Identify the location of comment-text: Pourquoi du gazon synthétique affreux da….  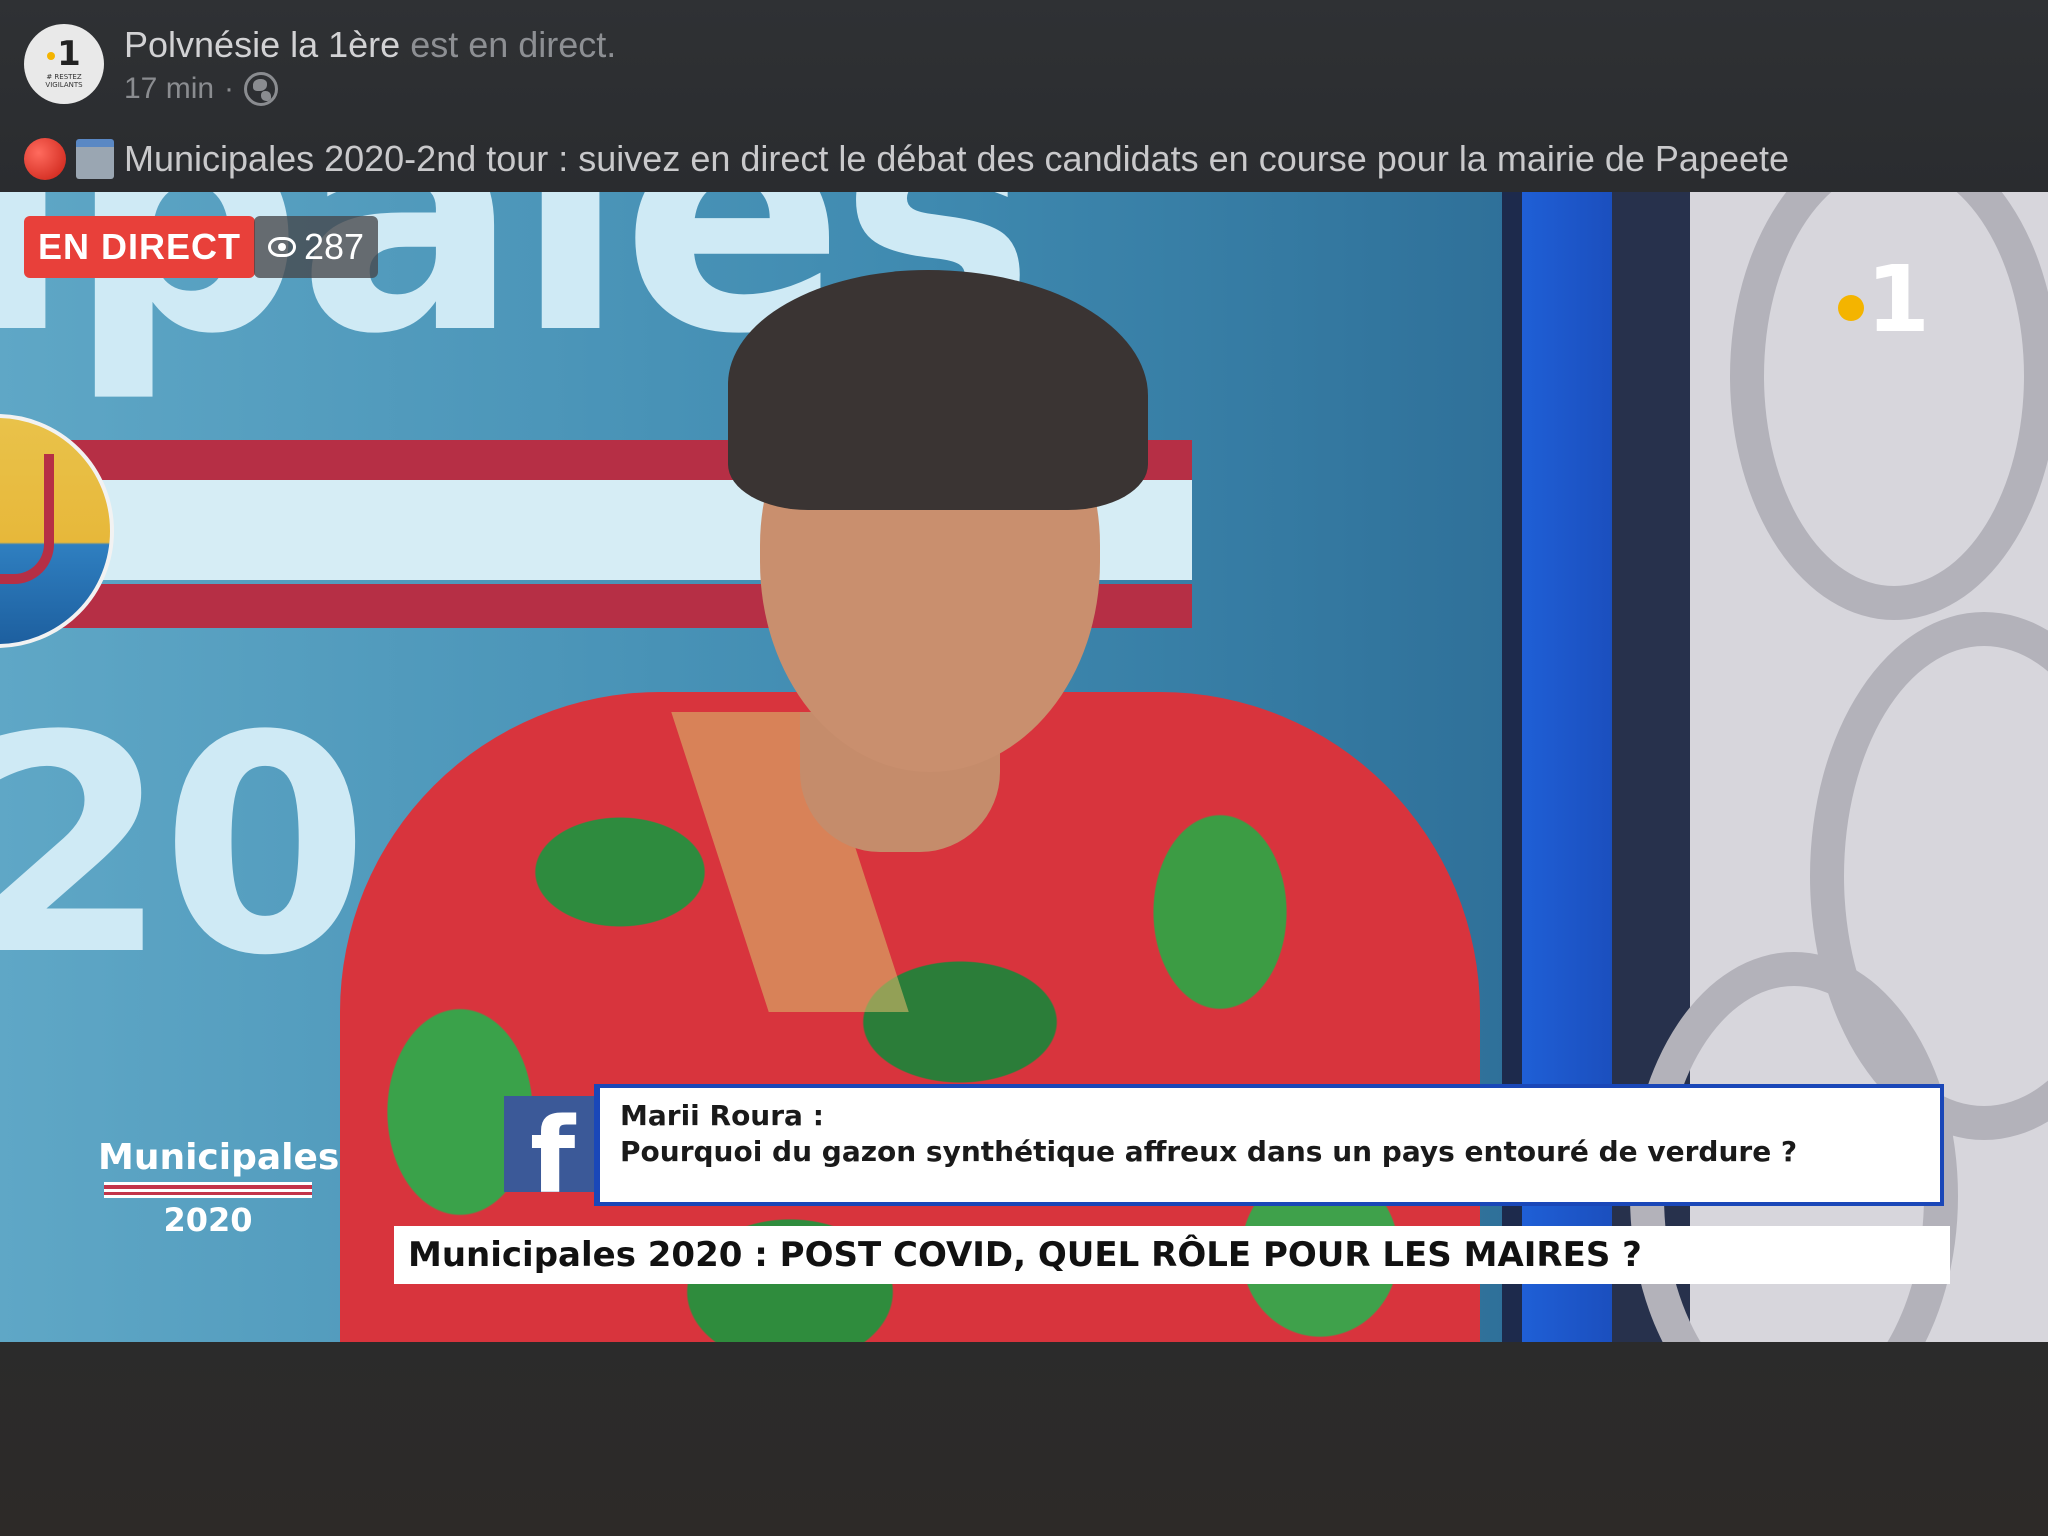
(1209, 1151).